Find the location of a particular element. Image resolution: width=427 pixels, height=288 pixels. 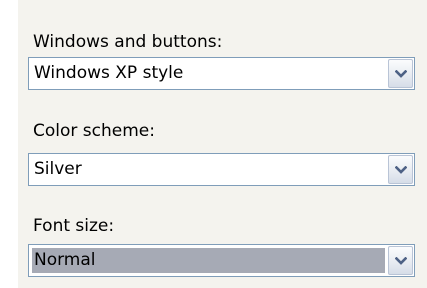

font-size-label: Font size: is located at coordinates (74, 226).